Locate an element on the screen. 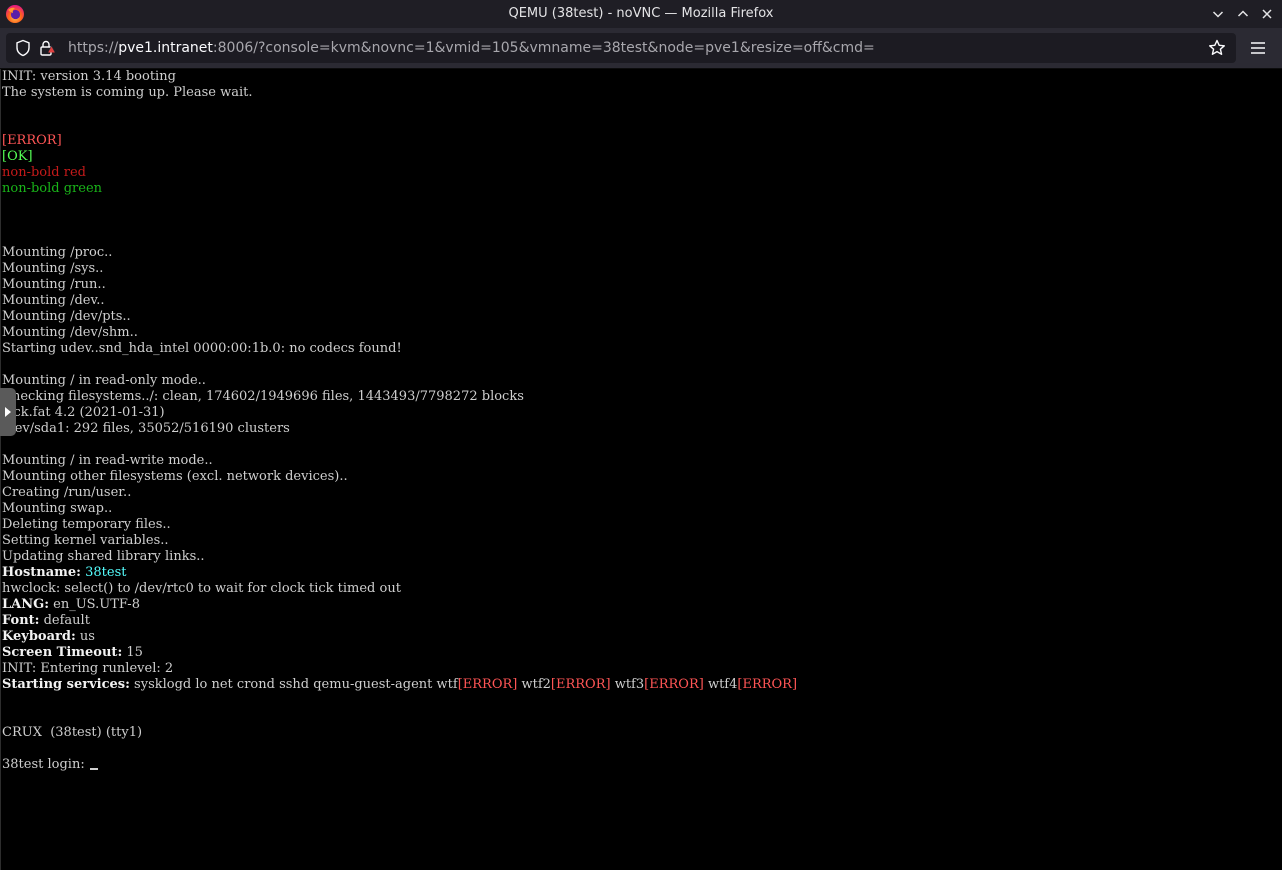 This screenshot has width=1282, height=870. console-text: Deleting temporary files.. is located at coordinates (86, 524).